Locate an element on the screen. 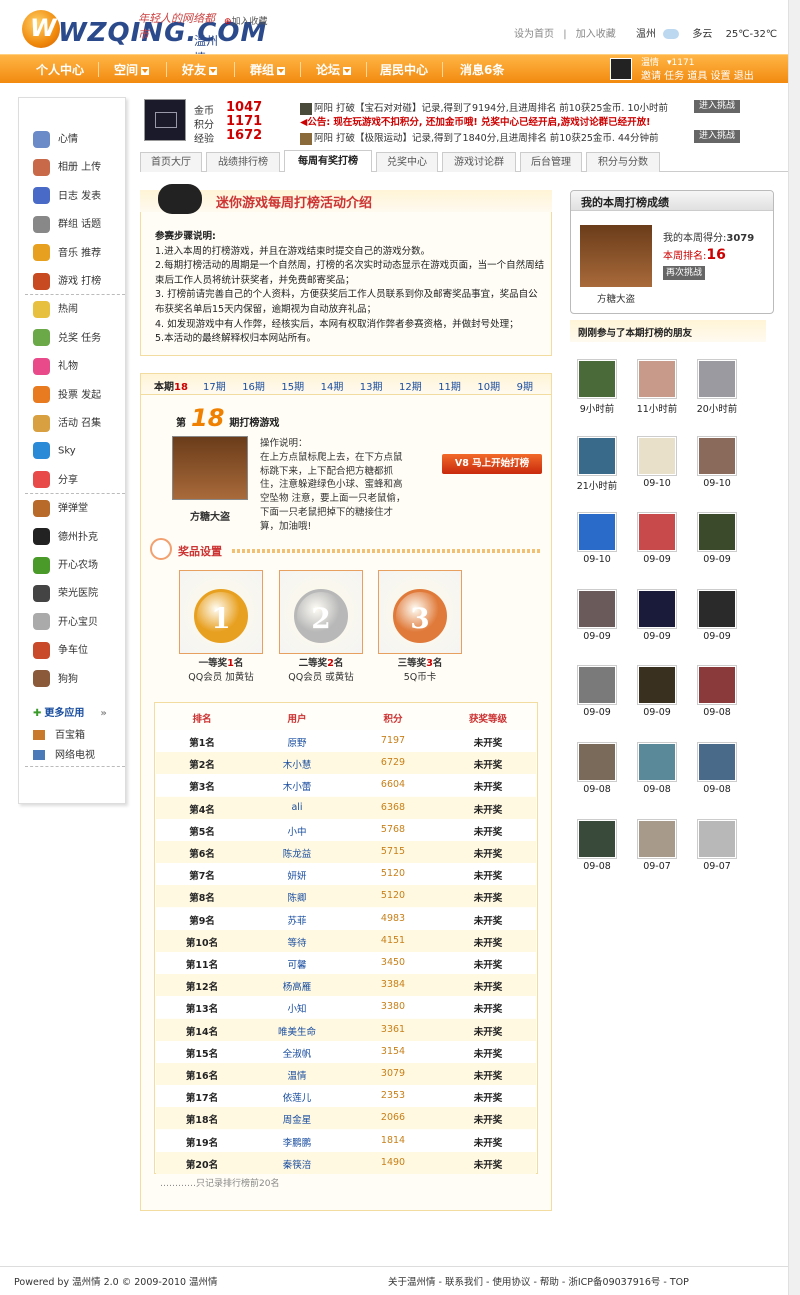 This screenshot has width=800, height=1295. sidebar-item-hospital: 荣光医院 is located at coordinates (65, 594).